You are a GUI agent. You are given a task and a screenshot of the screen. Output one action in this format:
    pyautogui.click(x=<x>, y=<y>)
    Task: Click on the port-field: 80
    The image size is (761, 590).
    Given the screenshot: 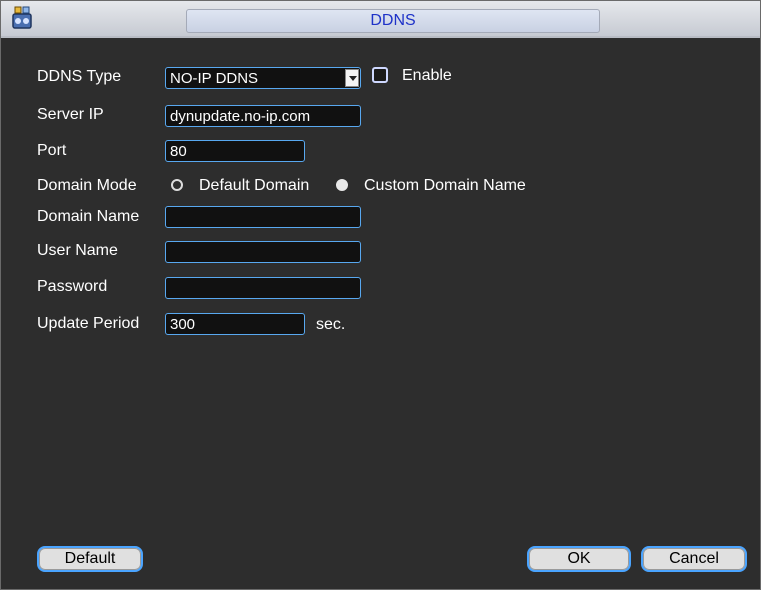 What is the action you would take?
    pyautogui.click(x=235, y=151)
    